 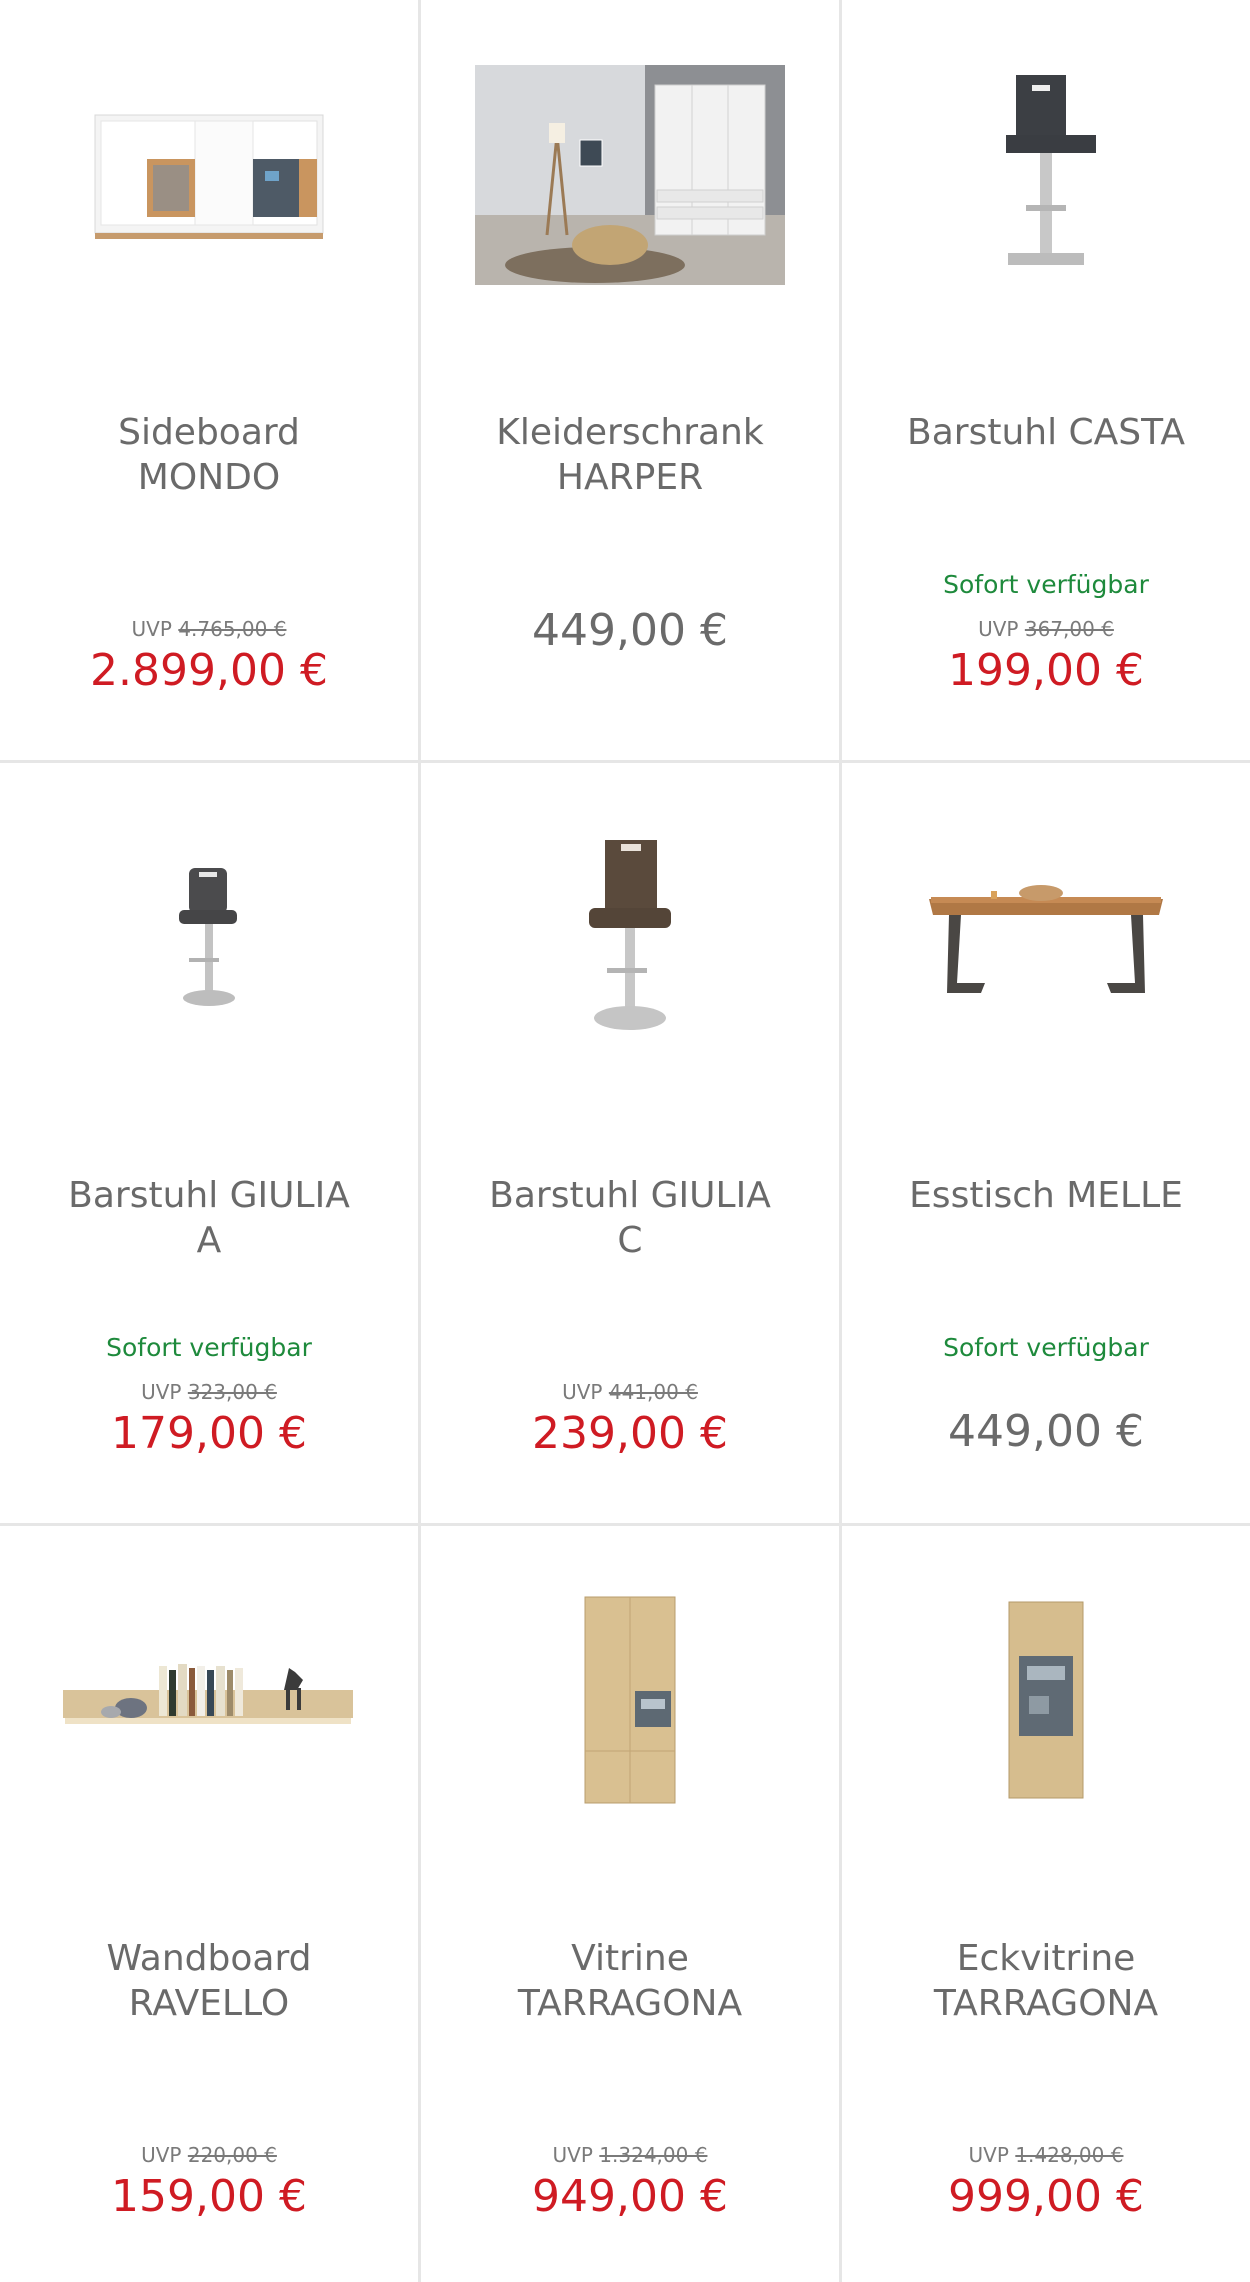 What do you see at coordinates (630, 1433) in the screenshot?
I see `sale-price: 239,00 €` at bounding box center [630, 1433].